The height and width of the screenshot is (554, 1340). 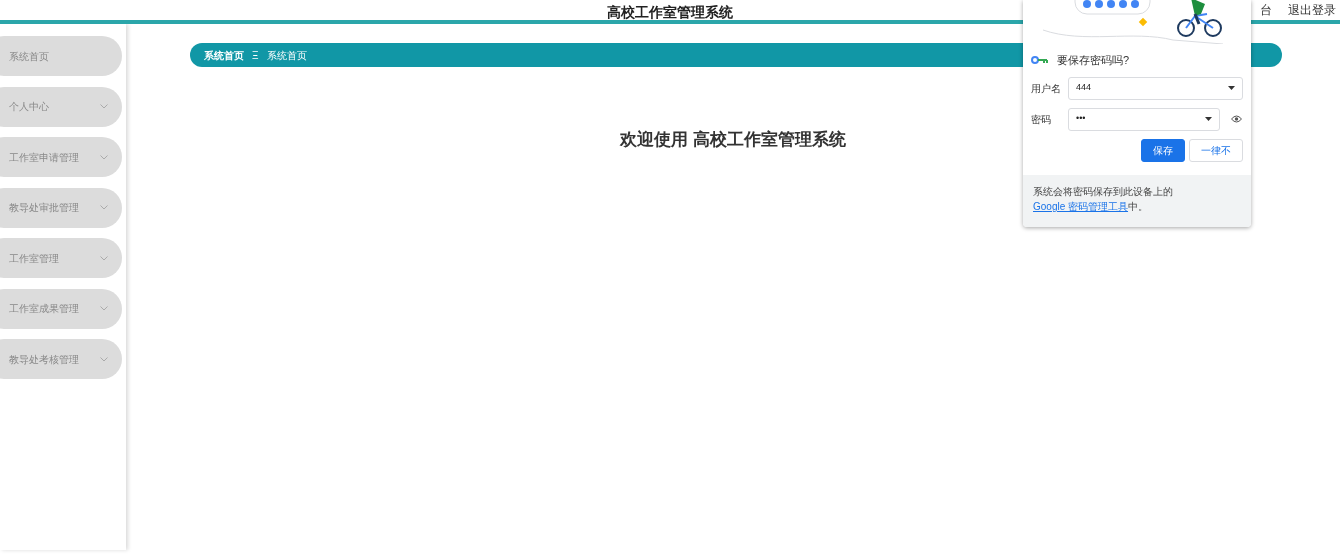 What do you see at coordinates (733, 140) in the screenshot?
I see `welcome-heading: 欢迎使用 高校工作室管理系统` at bounding box center [733, 140].